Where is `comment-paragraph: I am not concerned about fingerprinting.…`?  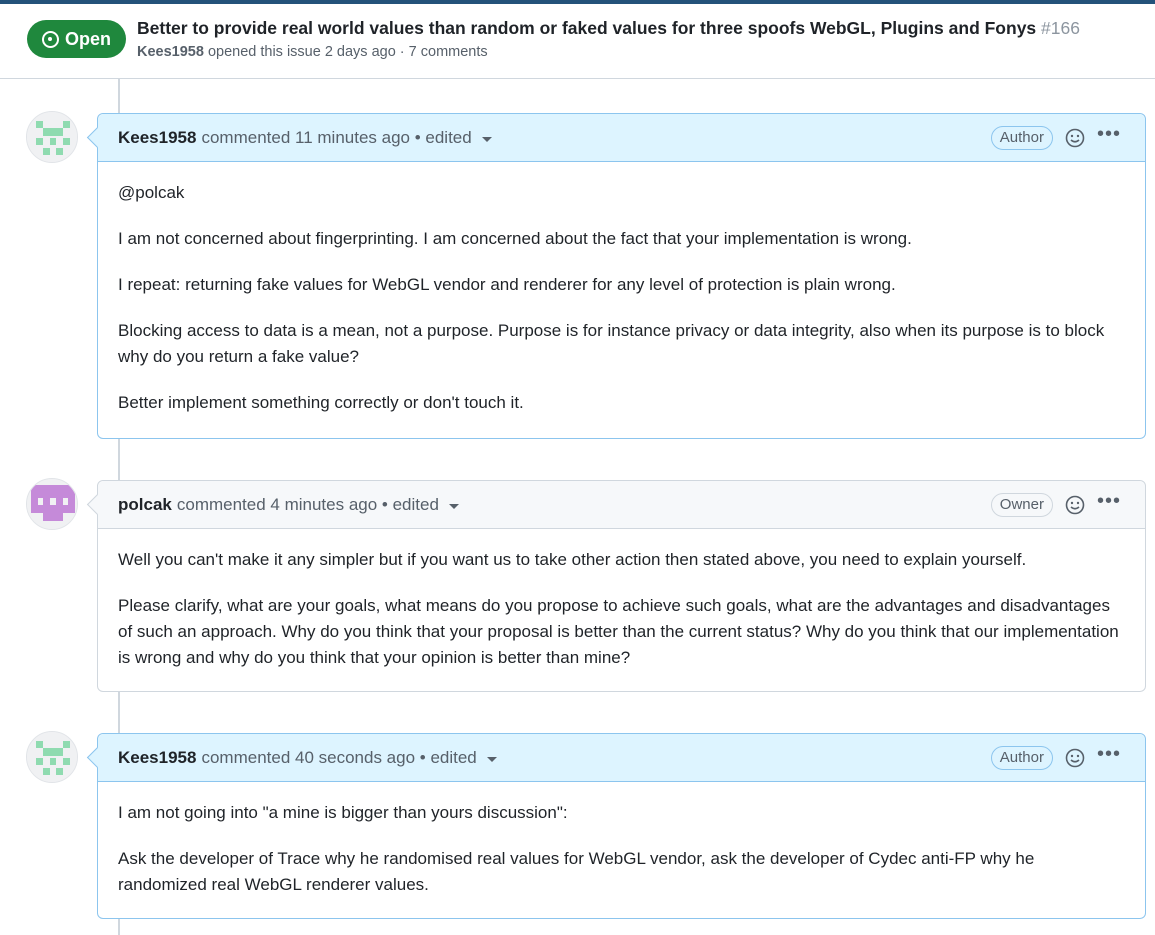
comment-paragraph: I am not concerned about fingerprinting.… is located at coordinates (515, 238).